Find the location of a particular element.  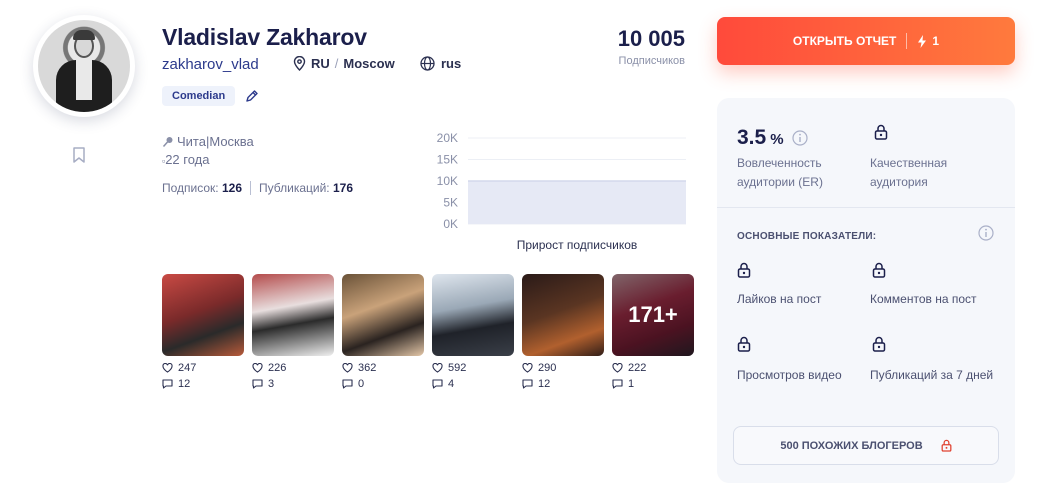

post-item: 592 4 is located at coordinates (473, 332).